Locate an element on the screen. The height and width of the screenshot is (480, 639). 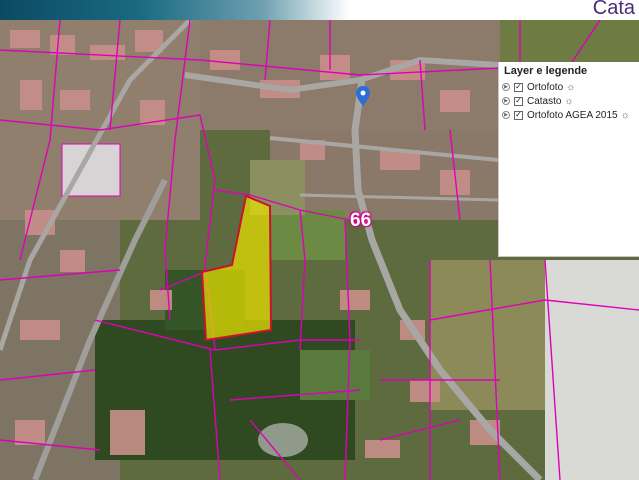
header-bar: Cata is located at coordinates (319, 10).